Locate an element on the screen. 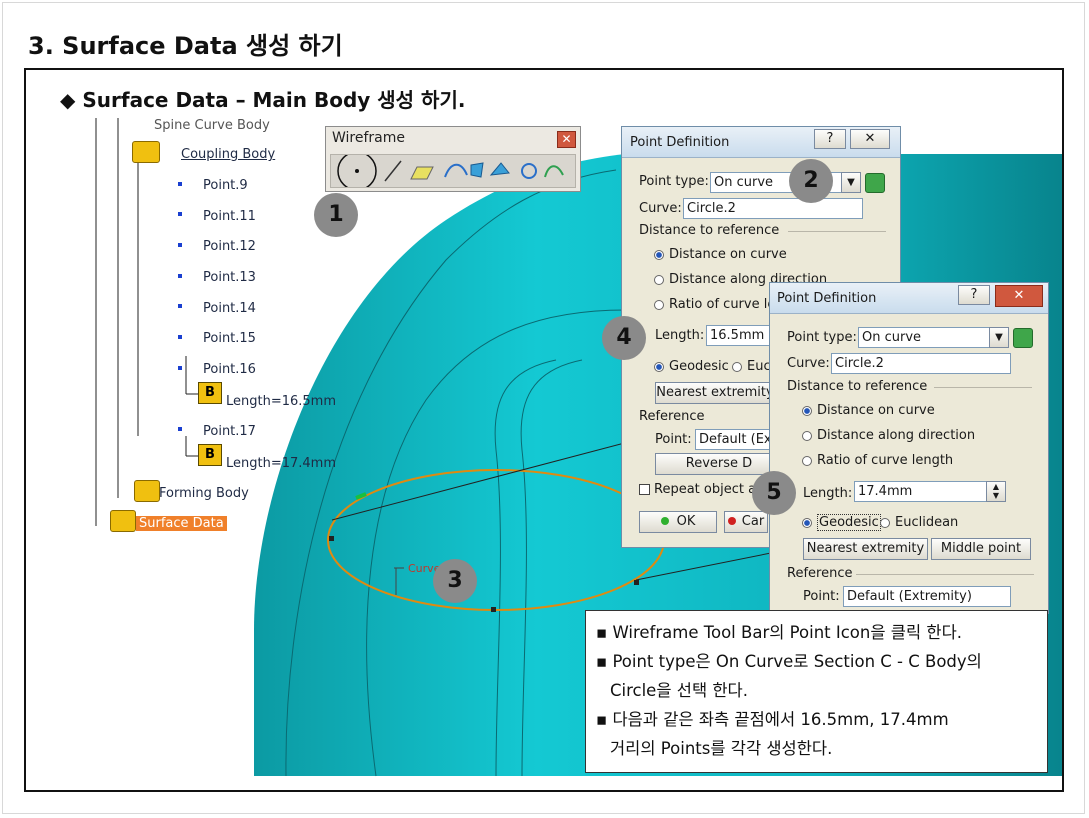 Image resolution: width=1089 pixels, height=818 pixels. length-spinner: ▲ ▼ is located at coordinates (996, 491).